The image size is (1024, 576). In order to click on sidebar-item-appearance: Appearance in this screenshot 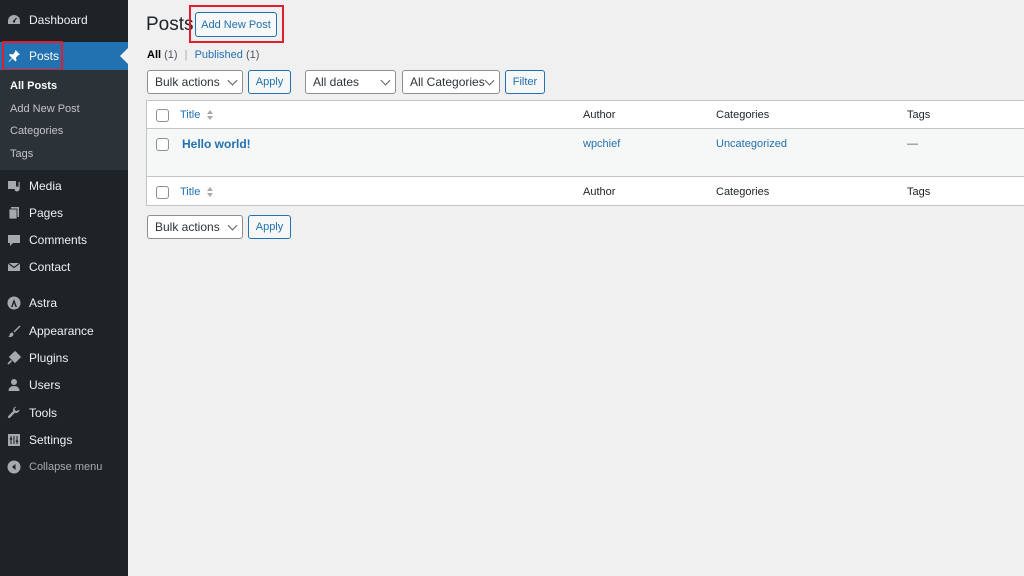, I will do `click(64, 331)`.